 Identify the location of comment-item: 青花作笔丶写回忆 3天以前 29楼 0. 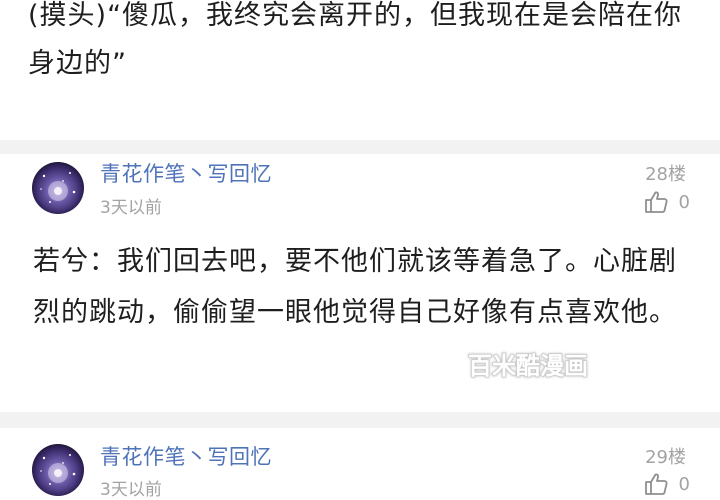
(360, 464).